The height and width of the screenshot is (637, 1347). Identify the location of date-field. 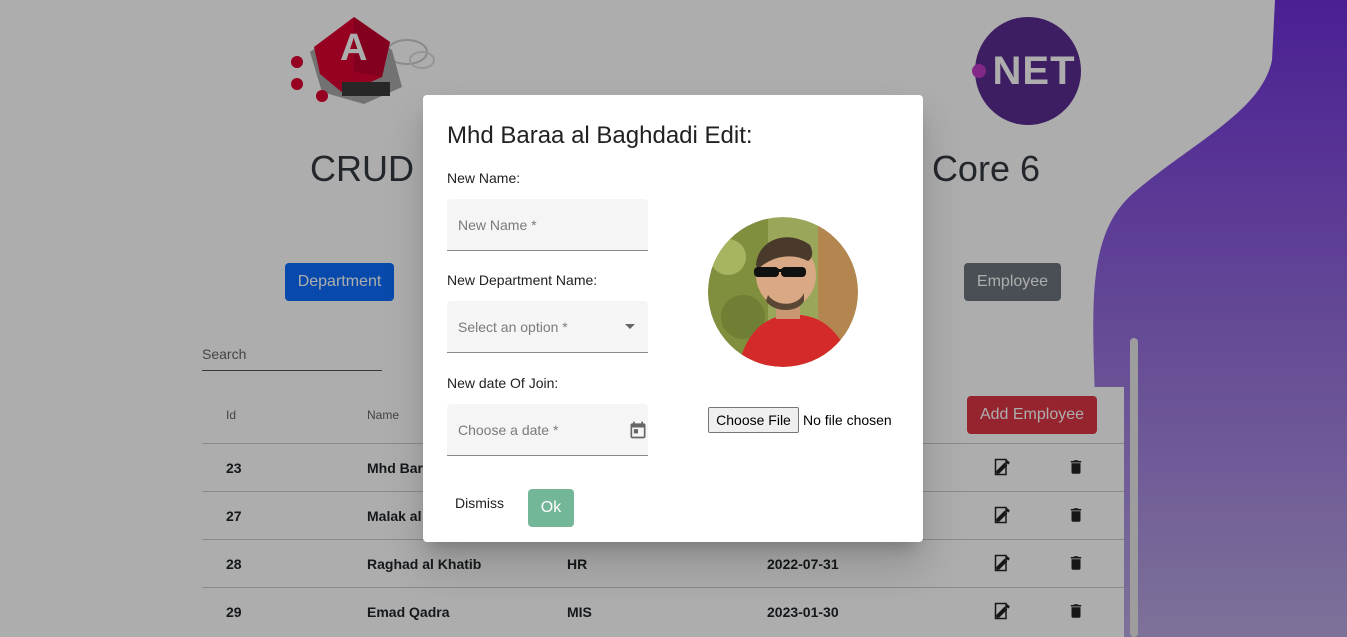
(547, 430).